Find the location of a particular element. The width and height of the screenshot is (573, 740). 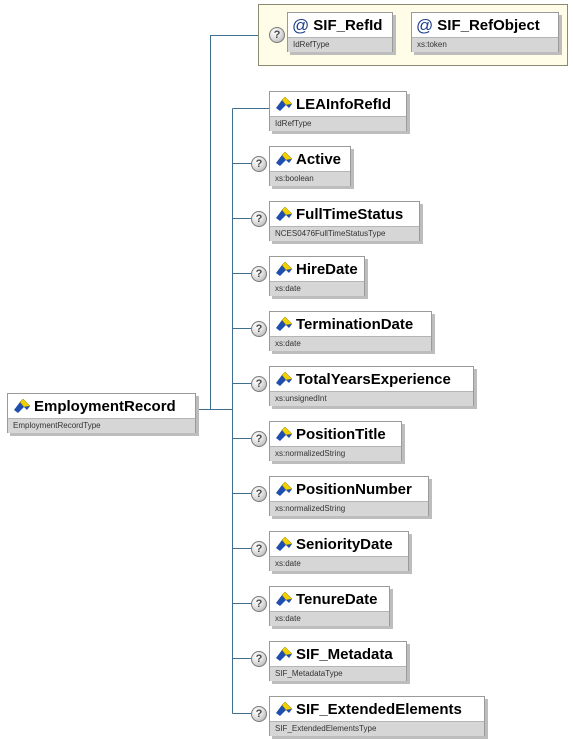

element-name: TerminationDate is located at coordinates (355, 324).